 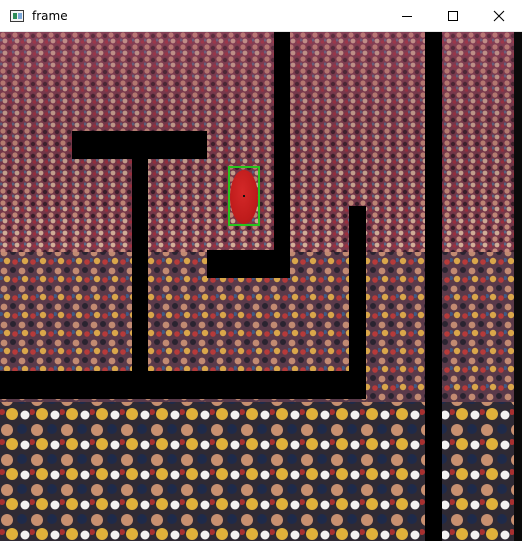 What do you see at coordinates (261, 16) in the screenshot?
I see `title-bar: frame` at bounding box center [261, 16].